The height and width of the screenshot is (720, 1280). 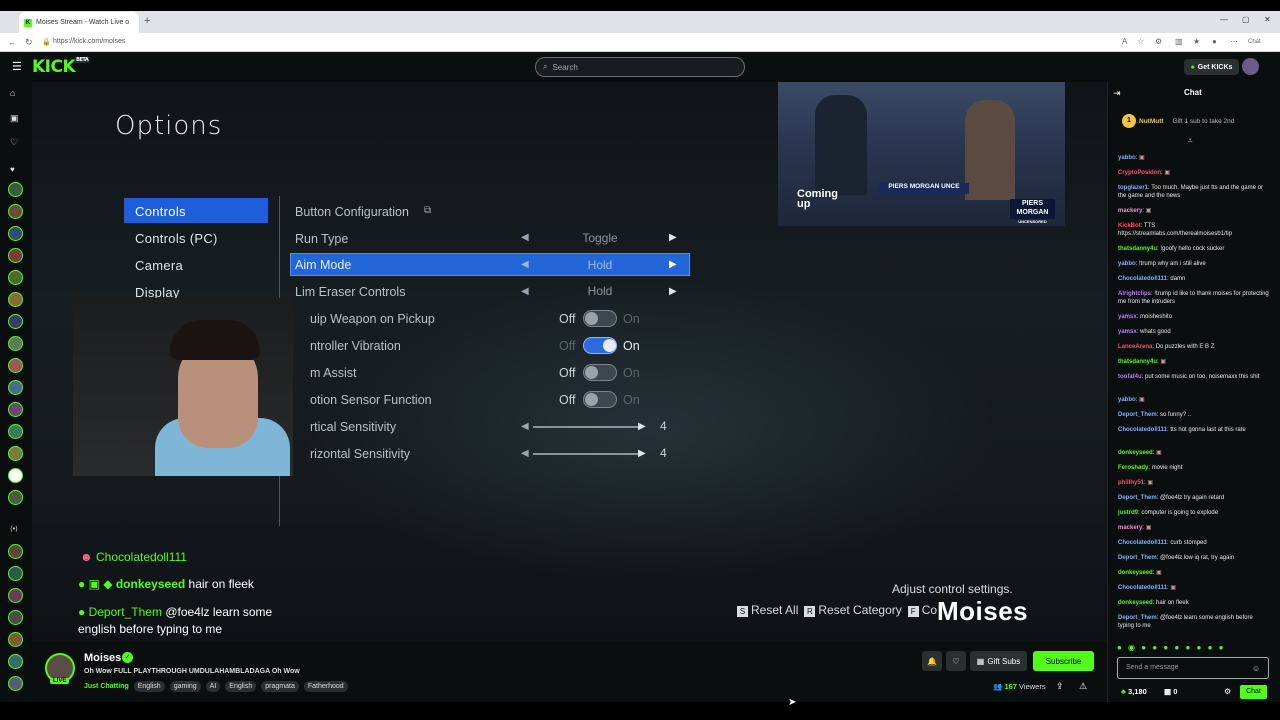 I want to click on maximize-icon: ▢, so click(x=1246, y=19).